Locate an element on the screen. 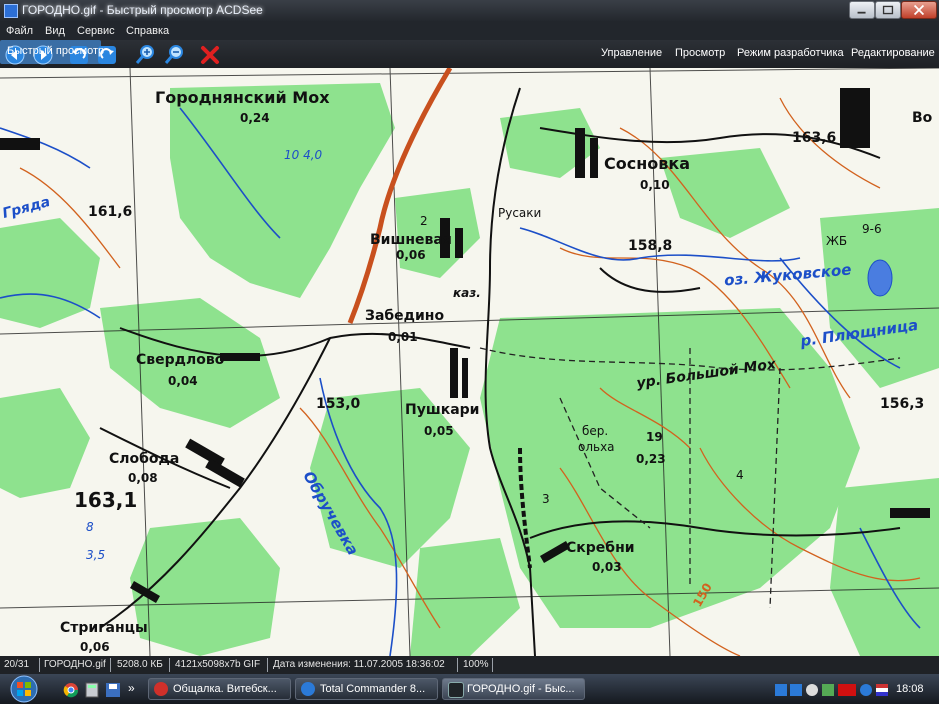 The width and height of the screenshot is (939, 704). minimize-button is located at coordinates (862, 10).